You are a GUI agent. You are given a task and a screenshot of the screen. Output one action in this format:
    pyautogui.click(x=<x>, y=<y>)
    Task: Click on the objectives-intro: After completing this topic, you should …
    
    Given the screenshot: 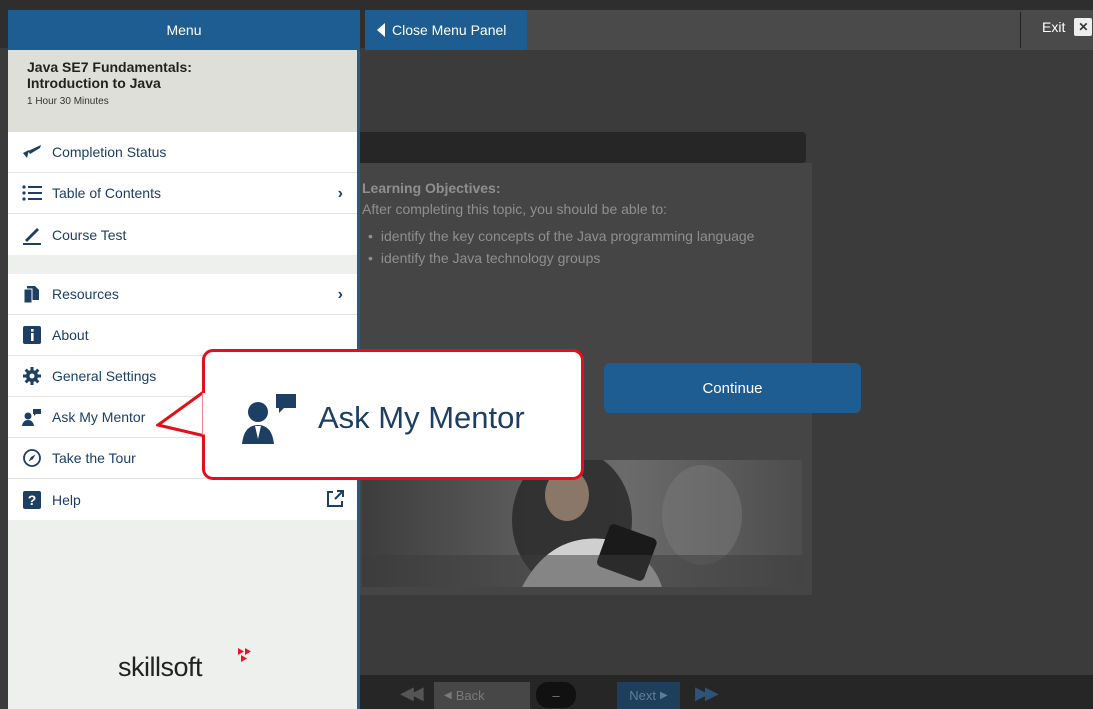 What is the action you would take?
    pyautogui.click(x=515, y=209)
    